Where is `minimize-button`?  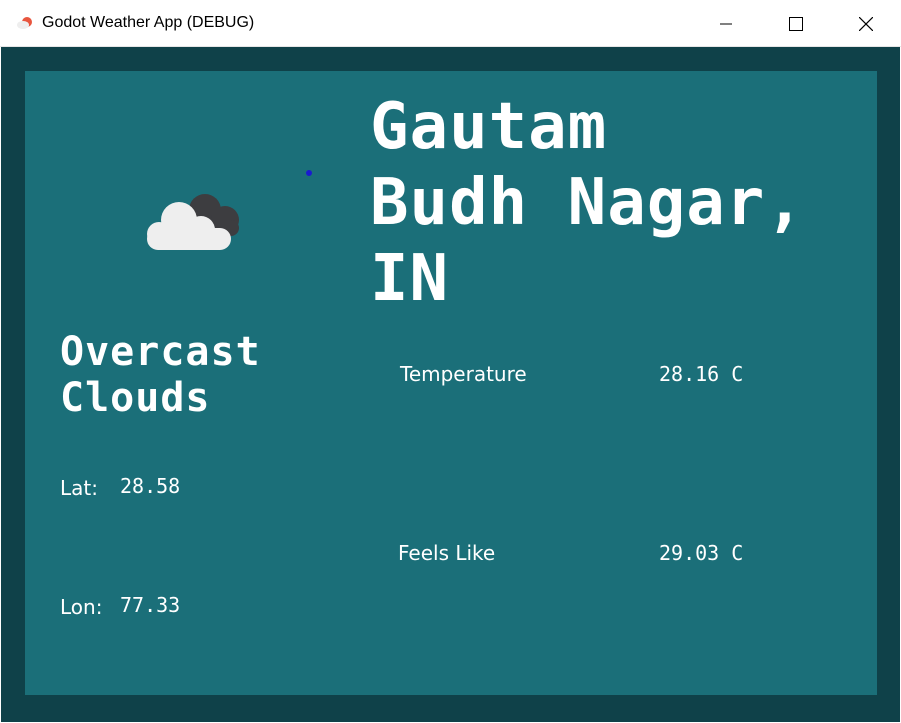 minimize-button is located at coordinates (726, 23).